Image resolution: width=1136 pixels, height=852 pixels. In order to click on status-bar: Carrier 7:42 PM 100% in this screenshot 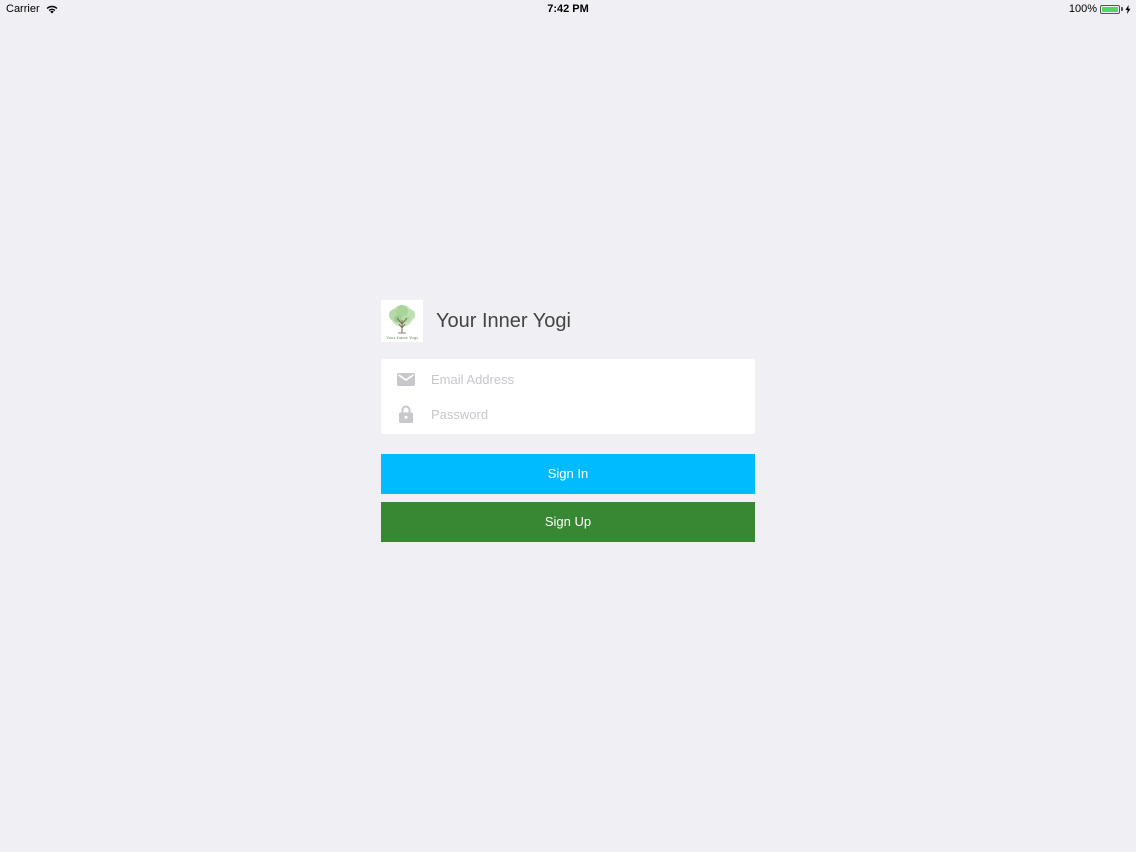, I will do `click(568, 9)`.